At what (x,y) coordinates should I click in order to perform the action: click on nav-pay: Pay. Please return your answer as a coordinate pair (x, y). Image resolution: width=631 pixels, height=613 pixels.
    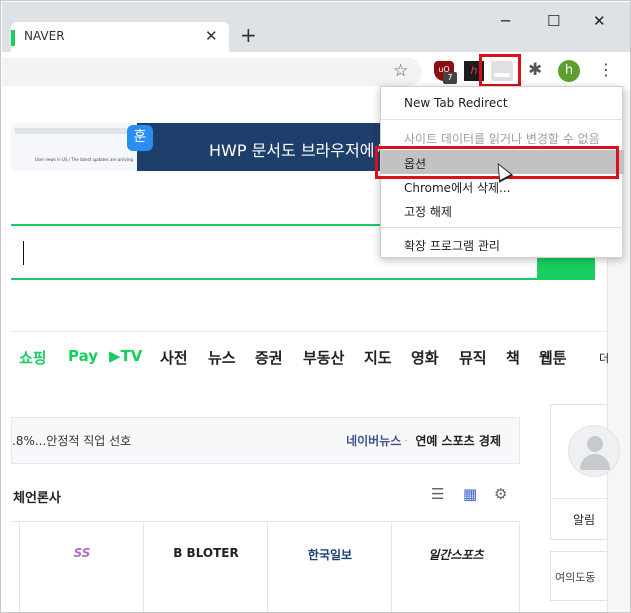
    Looking at the image, I should click on (83, 356).